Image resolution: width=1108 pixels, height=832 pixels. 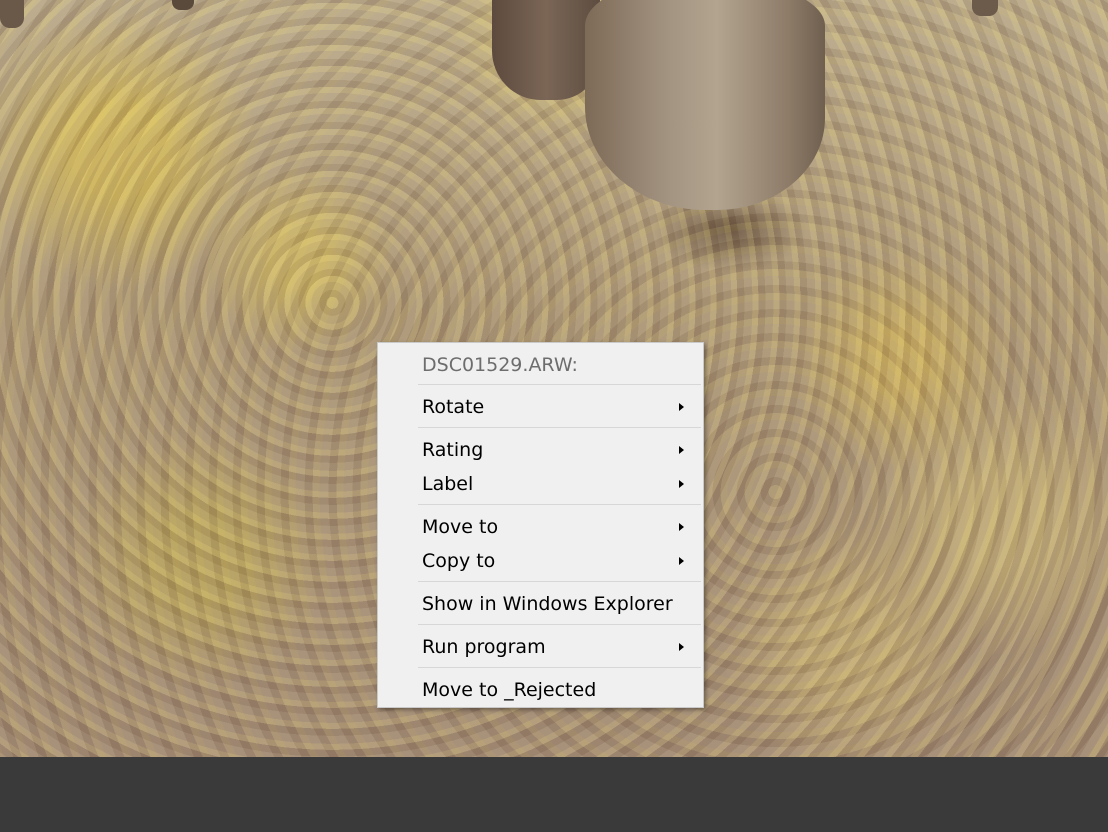 What do you see at coordinates (540, 450) in the screenshot?
I see `menu-item-rating: Rating` at bounding box center [540, 450].